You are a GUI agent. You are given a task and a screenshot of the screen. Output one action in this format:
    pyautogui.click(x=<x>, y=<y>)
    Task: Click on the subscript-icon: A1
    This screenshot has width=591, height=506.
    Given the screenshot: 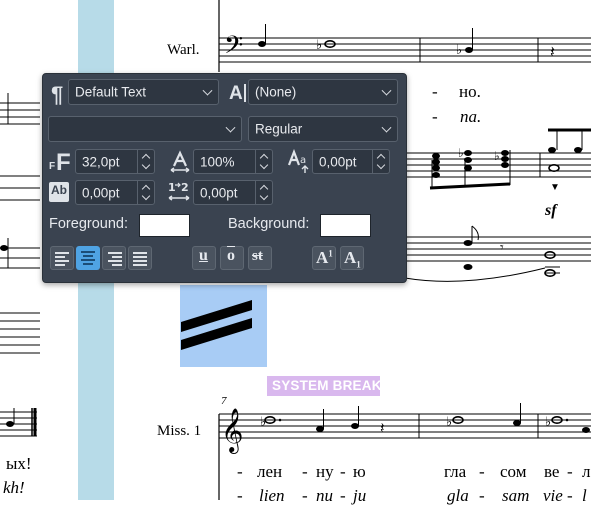 What is the action you would take?
    pyautogui.click(x=352, y=259)
    